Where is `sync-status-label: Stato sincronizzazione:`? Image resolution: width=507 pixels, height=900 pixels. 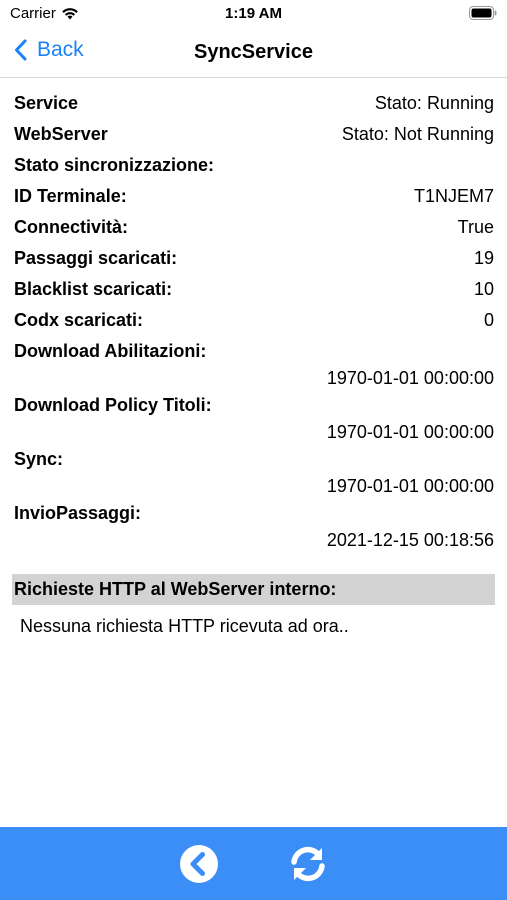 sync-status-label: Stato sincronizzazione: is located at coordinates (114, 165).